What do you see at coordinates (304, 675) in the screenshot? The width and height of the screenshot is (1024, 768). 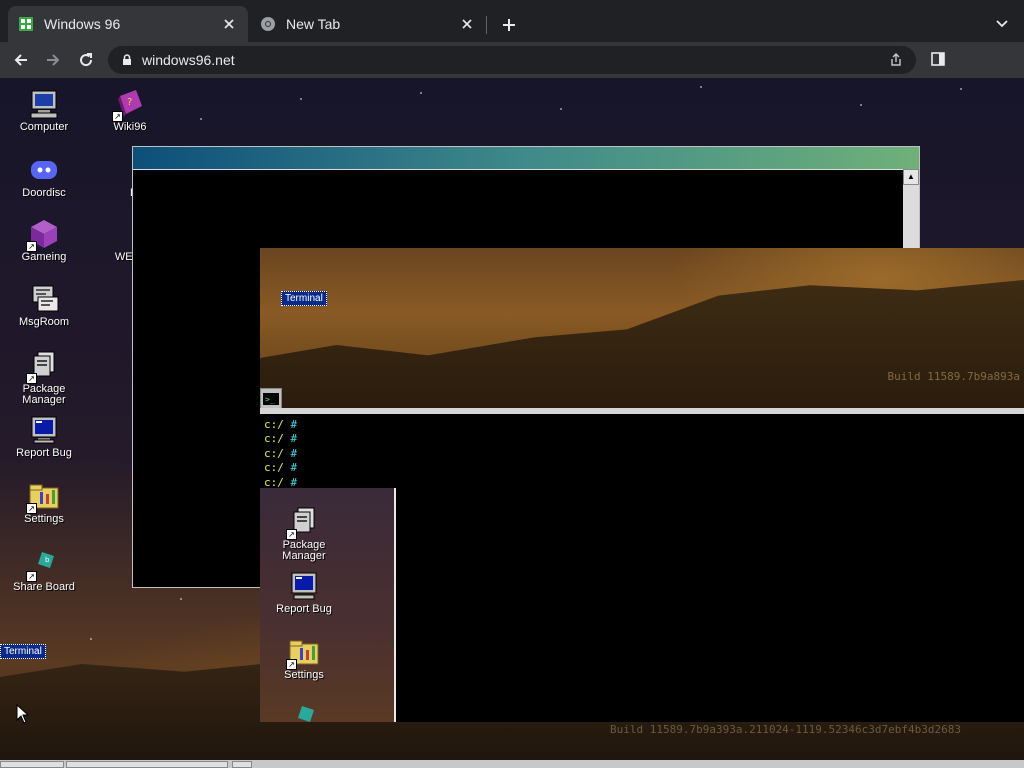 I see `panel-icon-label: Settings` at bounding box center [304, 675].